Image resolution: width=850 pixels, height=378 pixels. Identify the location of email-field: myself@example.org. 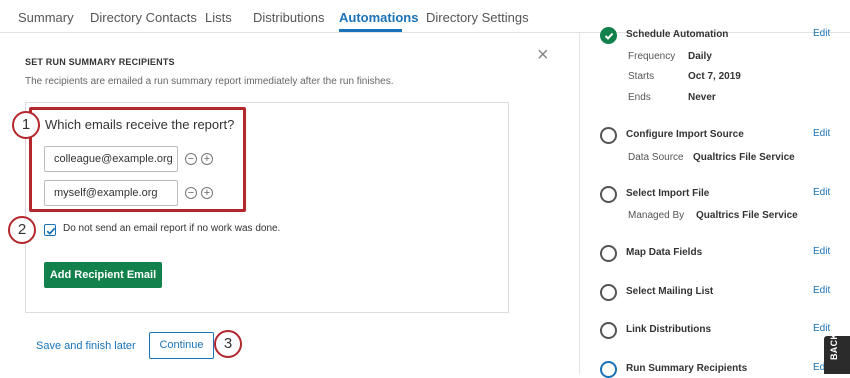
(111, 193).